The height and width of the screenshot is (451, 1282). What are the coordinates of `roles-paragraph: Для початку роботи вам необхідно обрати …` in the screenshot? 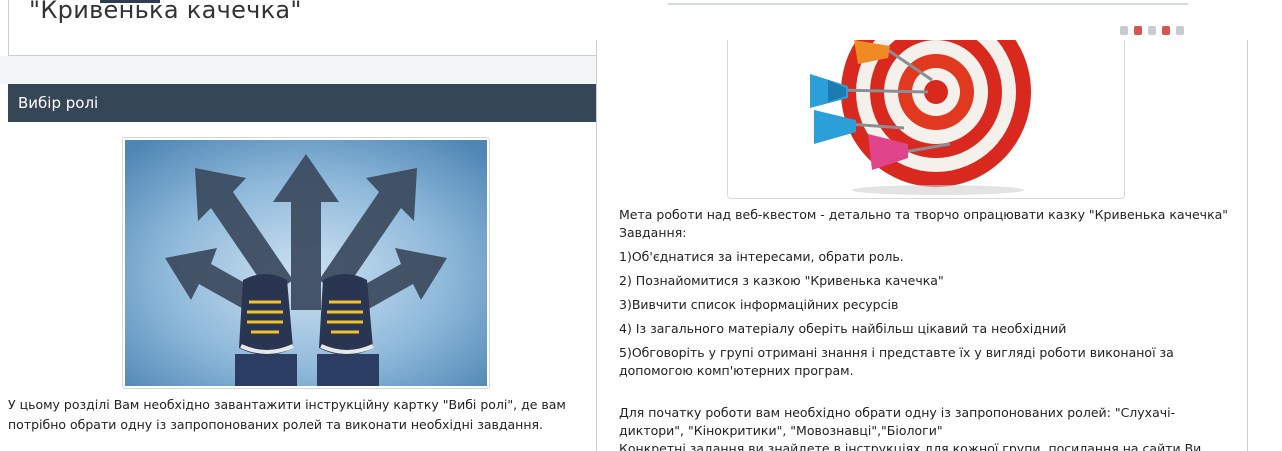 It's located at (897, 421).